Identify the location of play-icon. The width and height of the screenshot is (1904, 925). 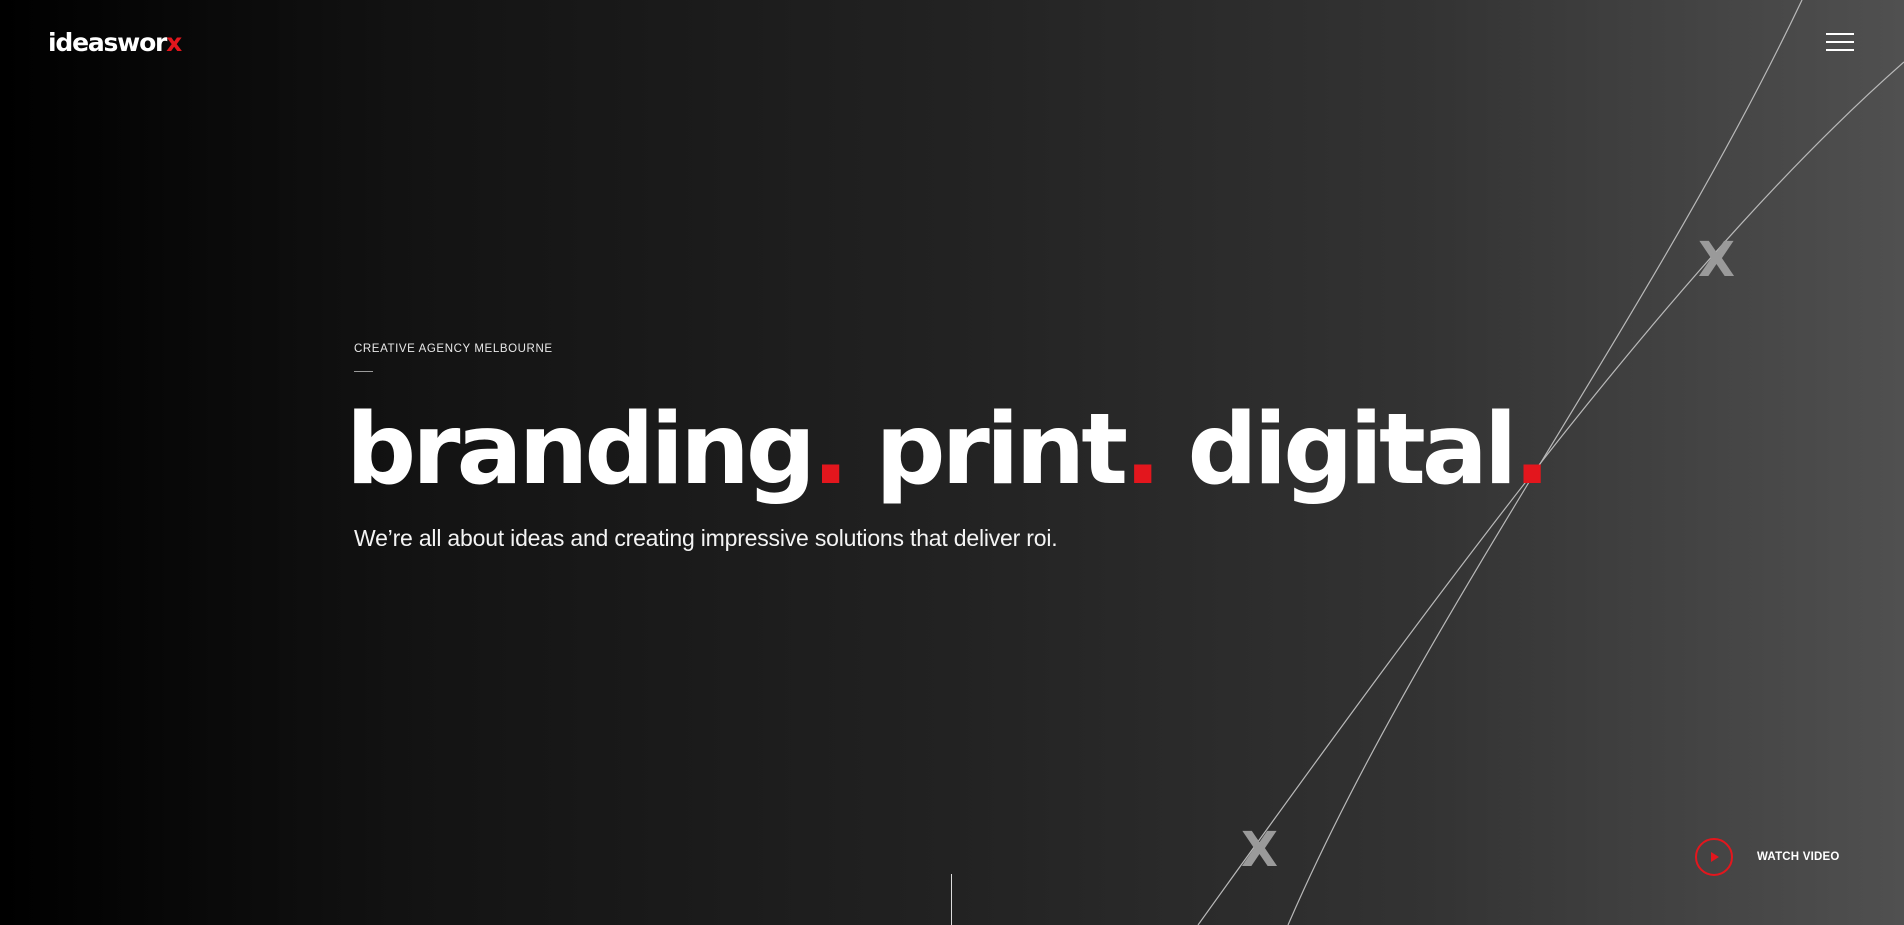
(1714, 857).